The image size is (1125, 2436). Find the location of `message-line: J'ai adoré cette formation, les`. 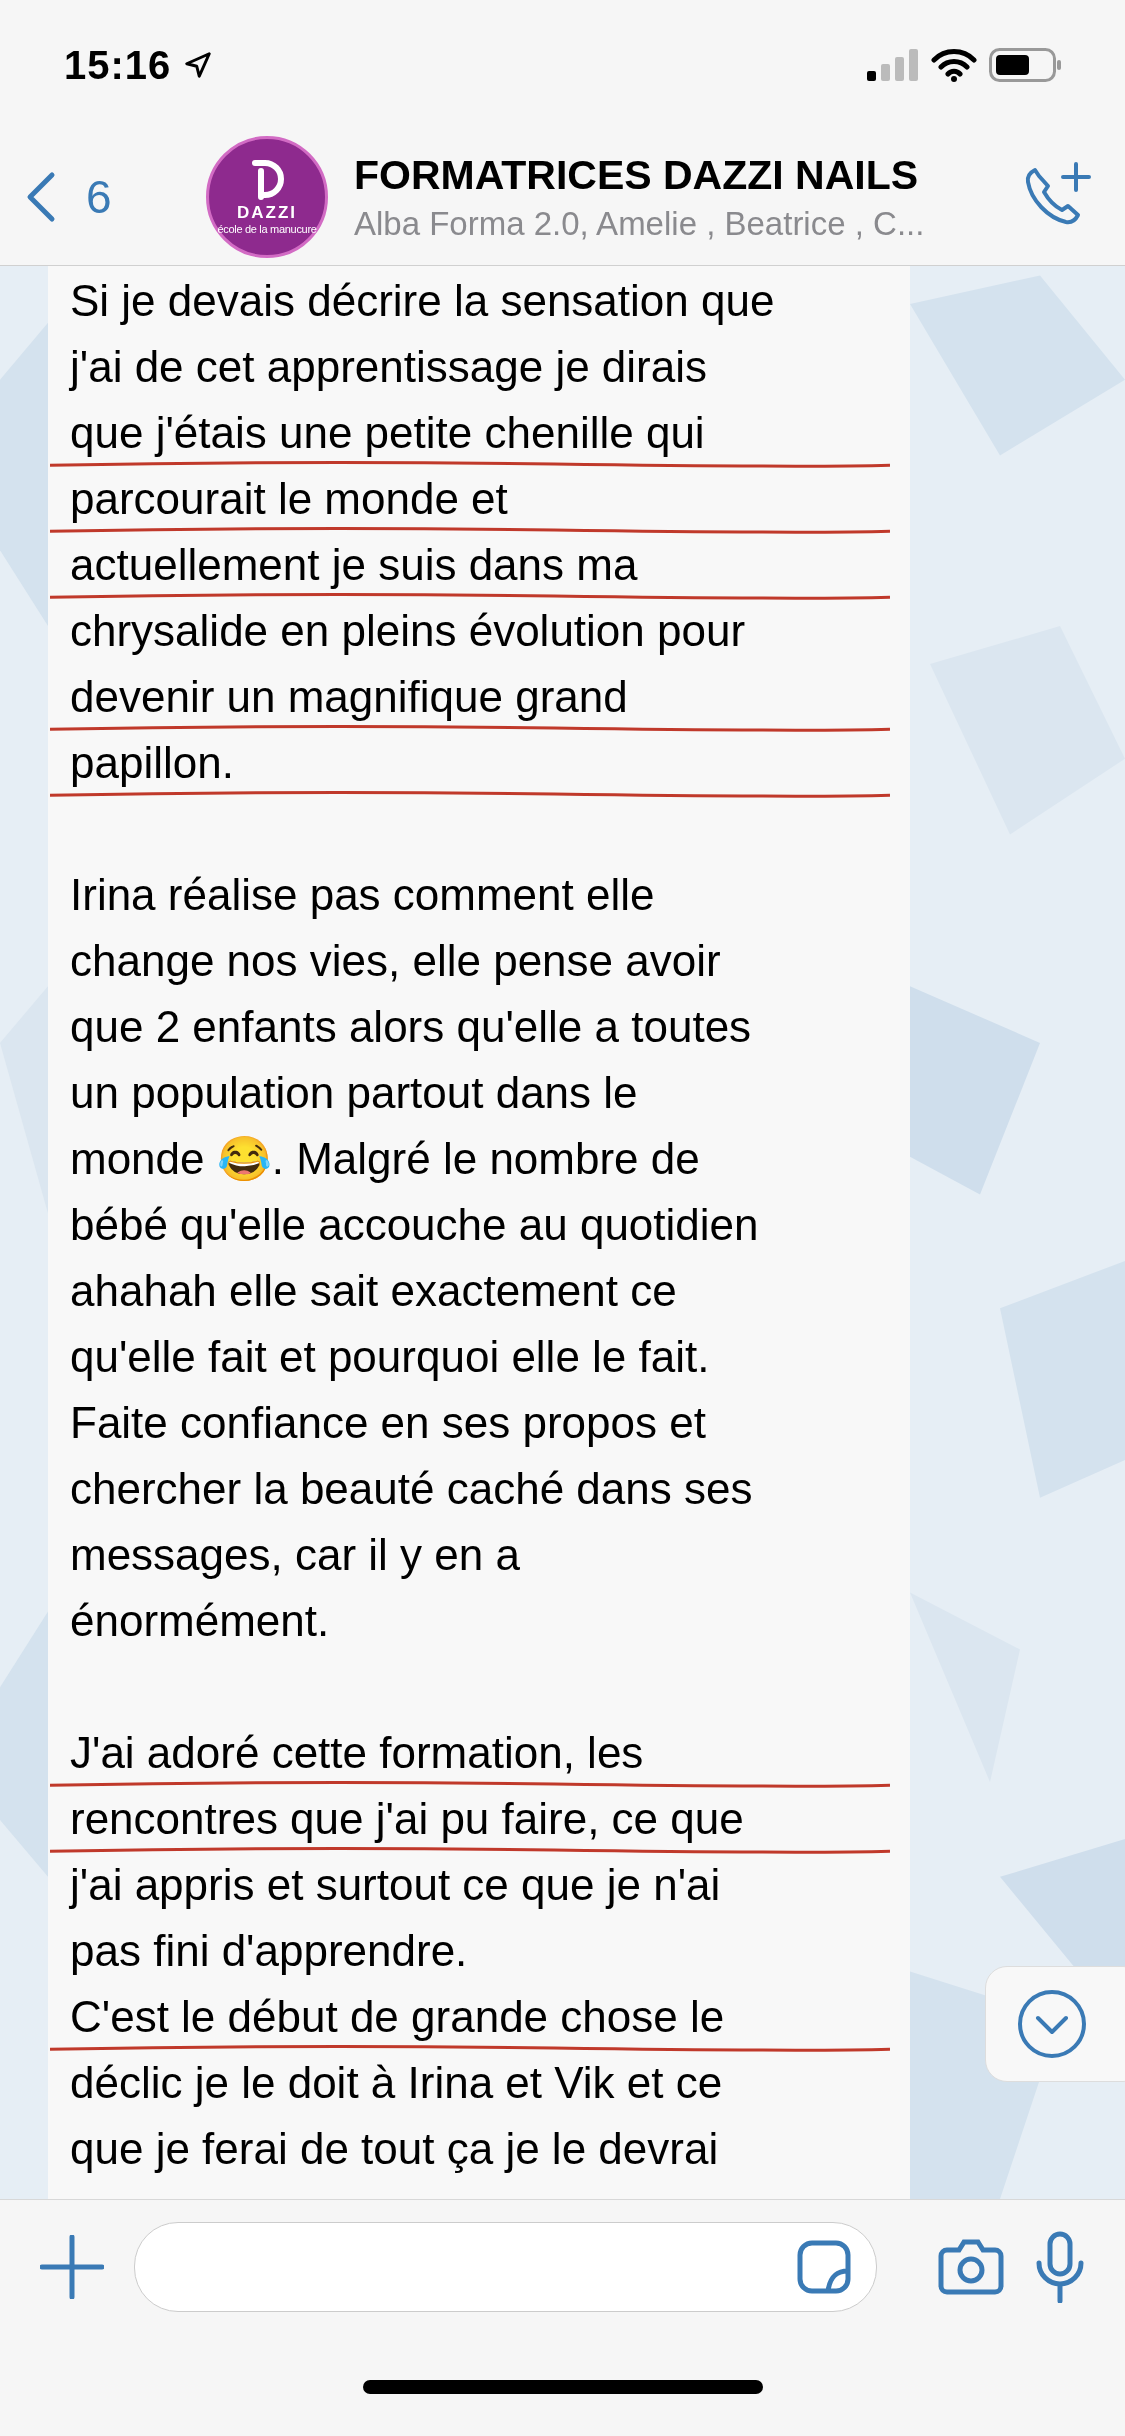

message-line: J'ai adoré cette formation, les is located at coordinates (357, 1752).